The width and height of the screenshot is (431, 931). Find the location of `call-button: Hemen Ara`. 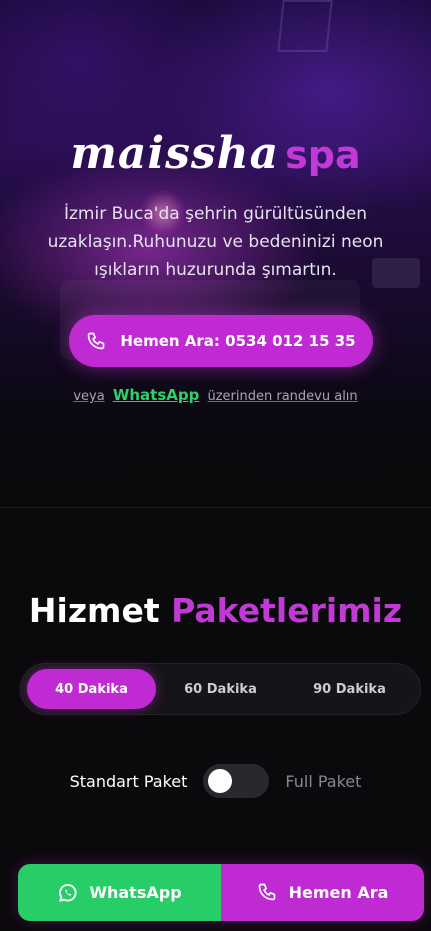

call-button: Hemen Ara is located at coordinates (322, 892).